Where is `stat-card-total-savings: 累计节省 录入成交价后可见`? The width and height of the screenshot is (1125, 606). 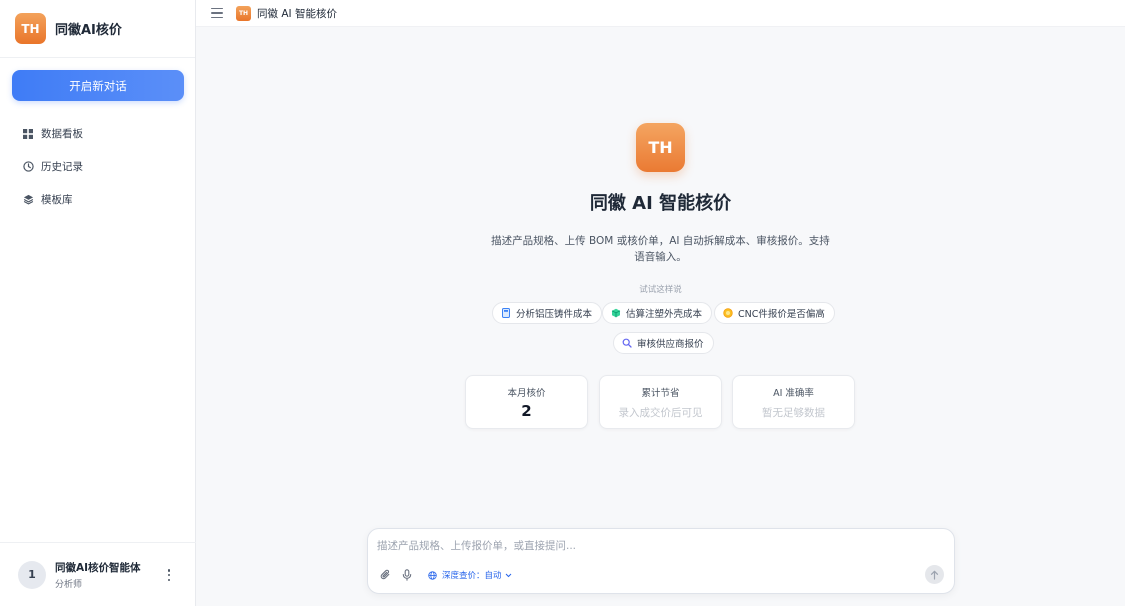
stat-card-total-savings: 累计节省 录入成交价后可见 is located at coordinates (660, 402).